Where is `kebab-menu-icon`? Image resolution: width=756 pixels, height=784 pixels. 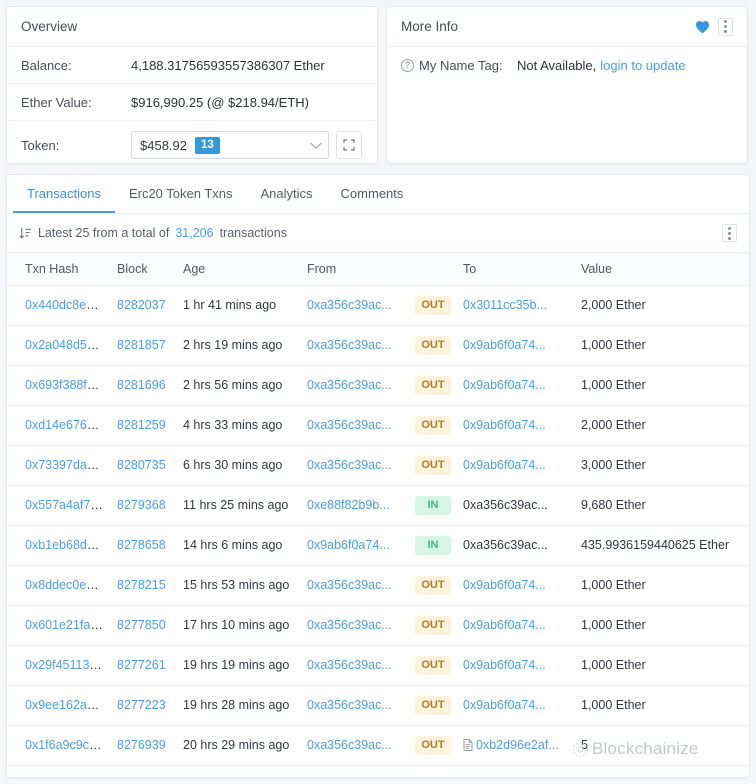 kebab-menu-icon is located at coordinates (725, 26).